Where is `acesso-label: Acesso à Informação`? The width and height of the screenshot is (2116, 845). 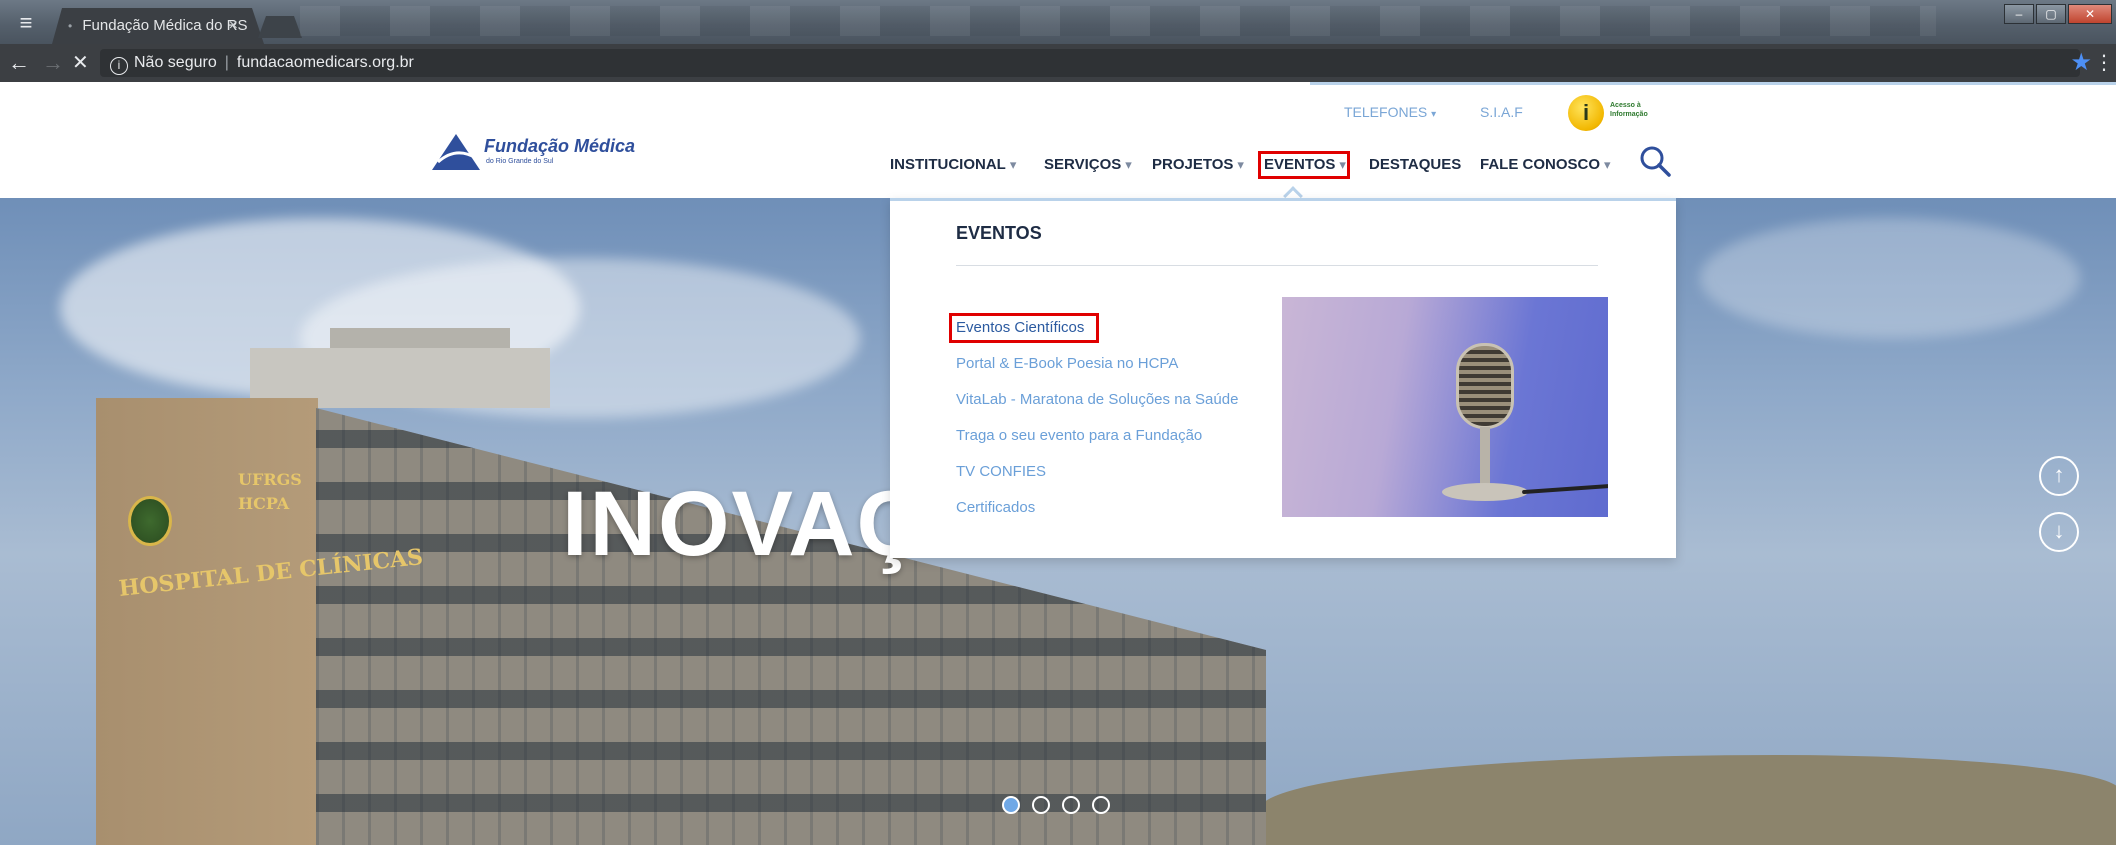 acesso-label: Acesso à Informação is located at coordinates (1629, 110).